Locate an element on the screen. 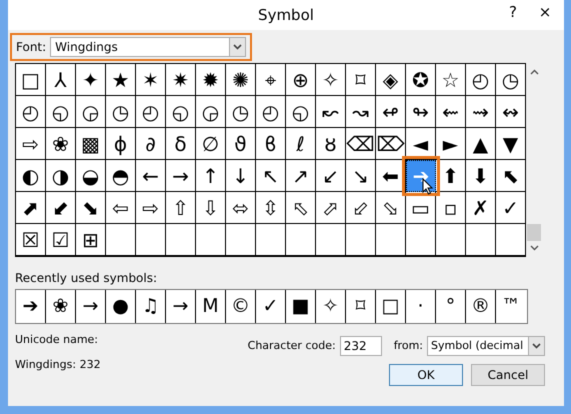 The image size is (571, 414). symbol-cell: ↜ is located at coordinates (331, 112).